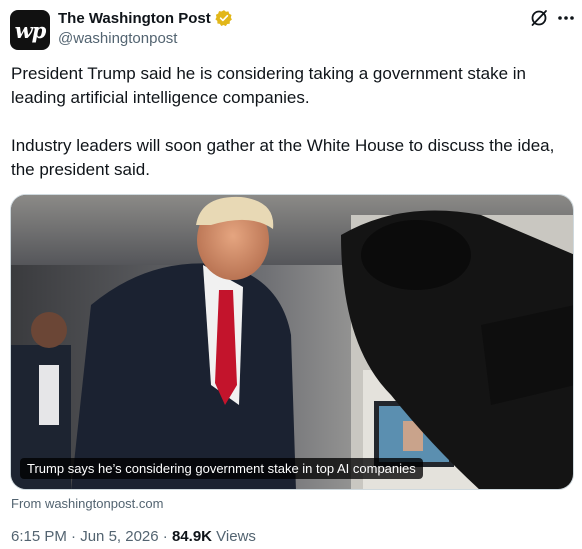  I want to click on display-name: The Washington Post, so click(134, 18).